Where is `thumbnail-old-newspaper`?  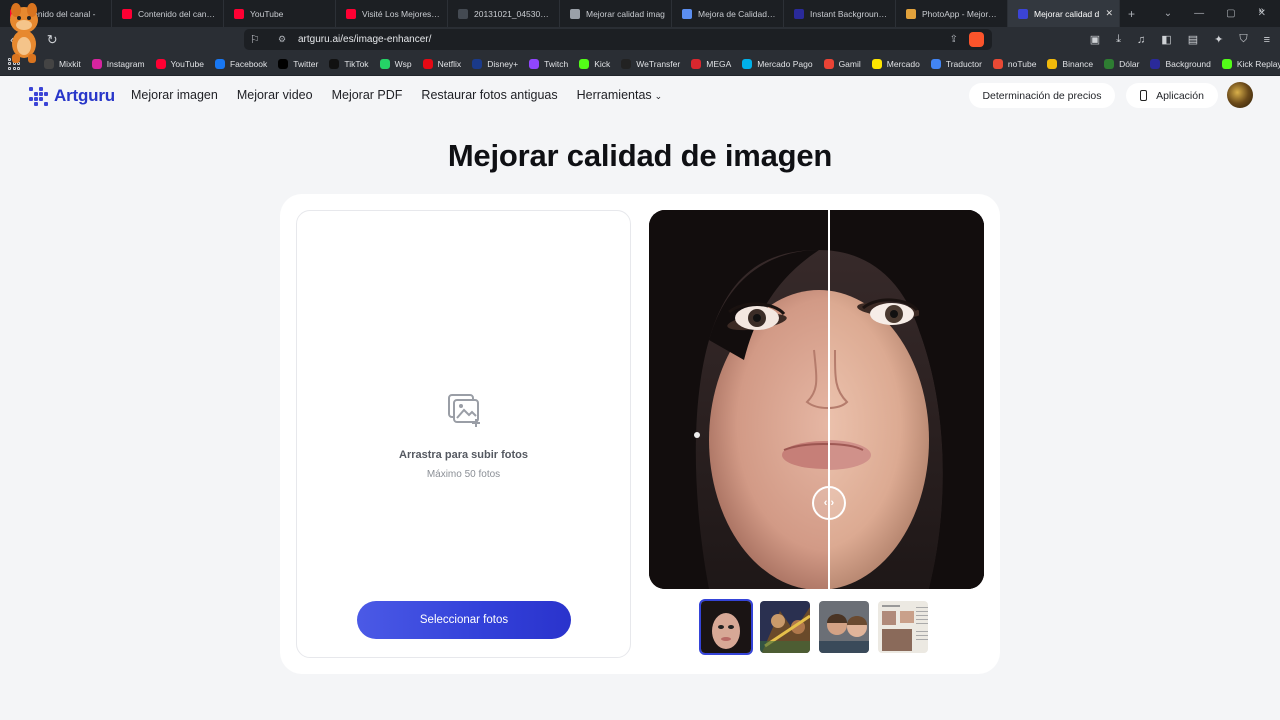
thumbnail-old-newspaper is located at coordinates (903, 627).